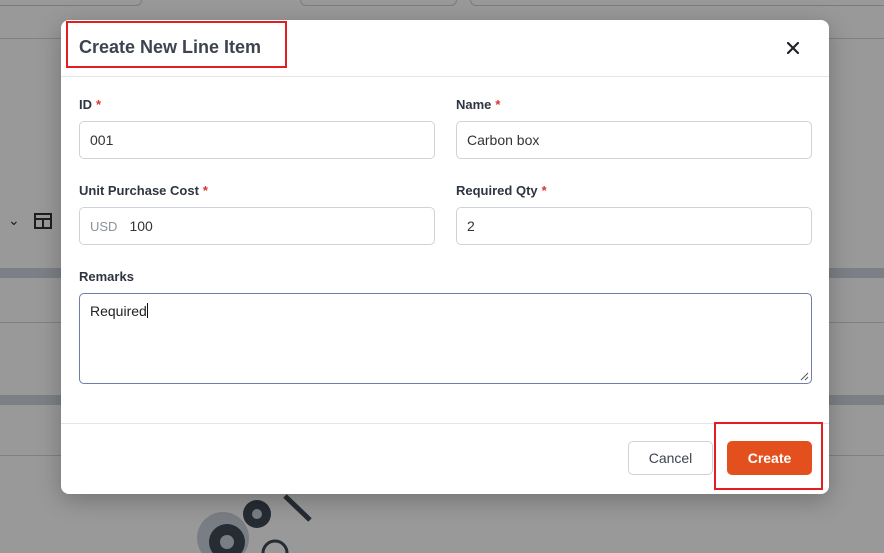  Describe the element at coordinates (445, 338) in the screenshot. I see `remarks-textarea: Required` at that location.